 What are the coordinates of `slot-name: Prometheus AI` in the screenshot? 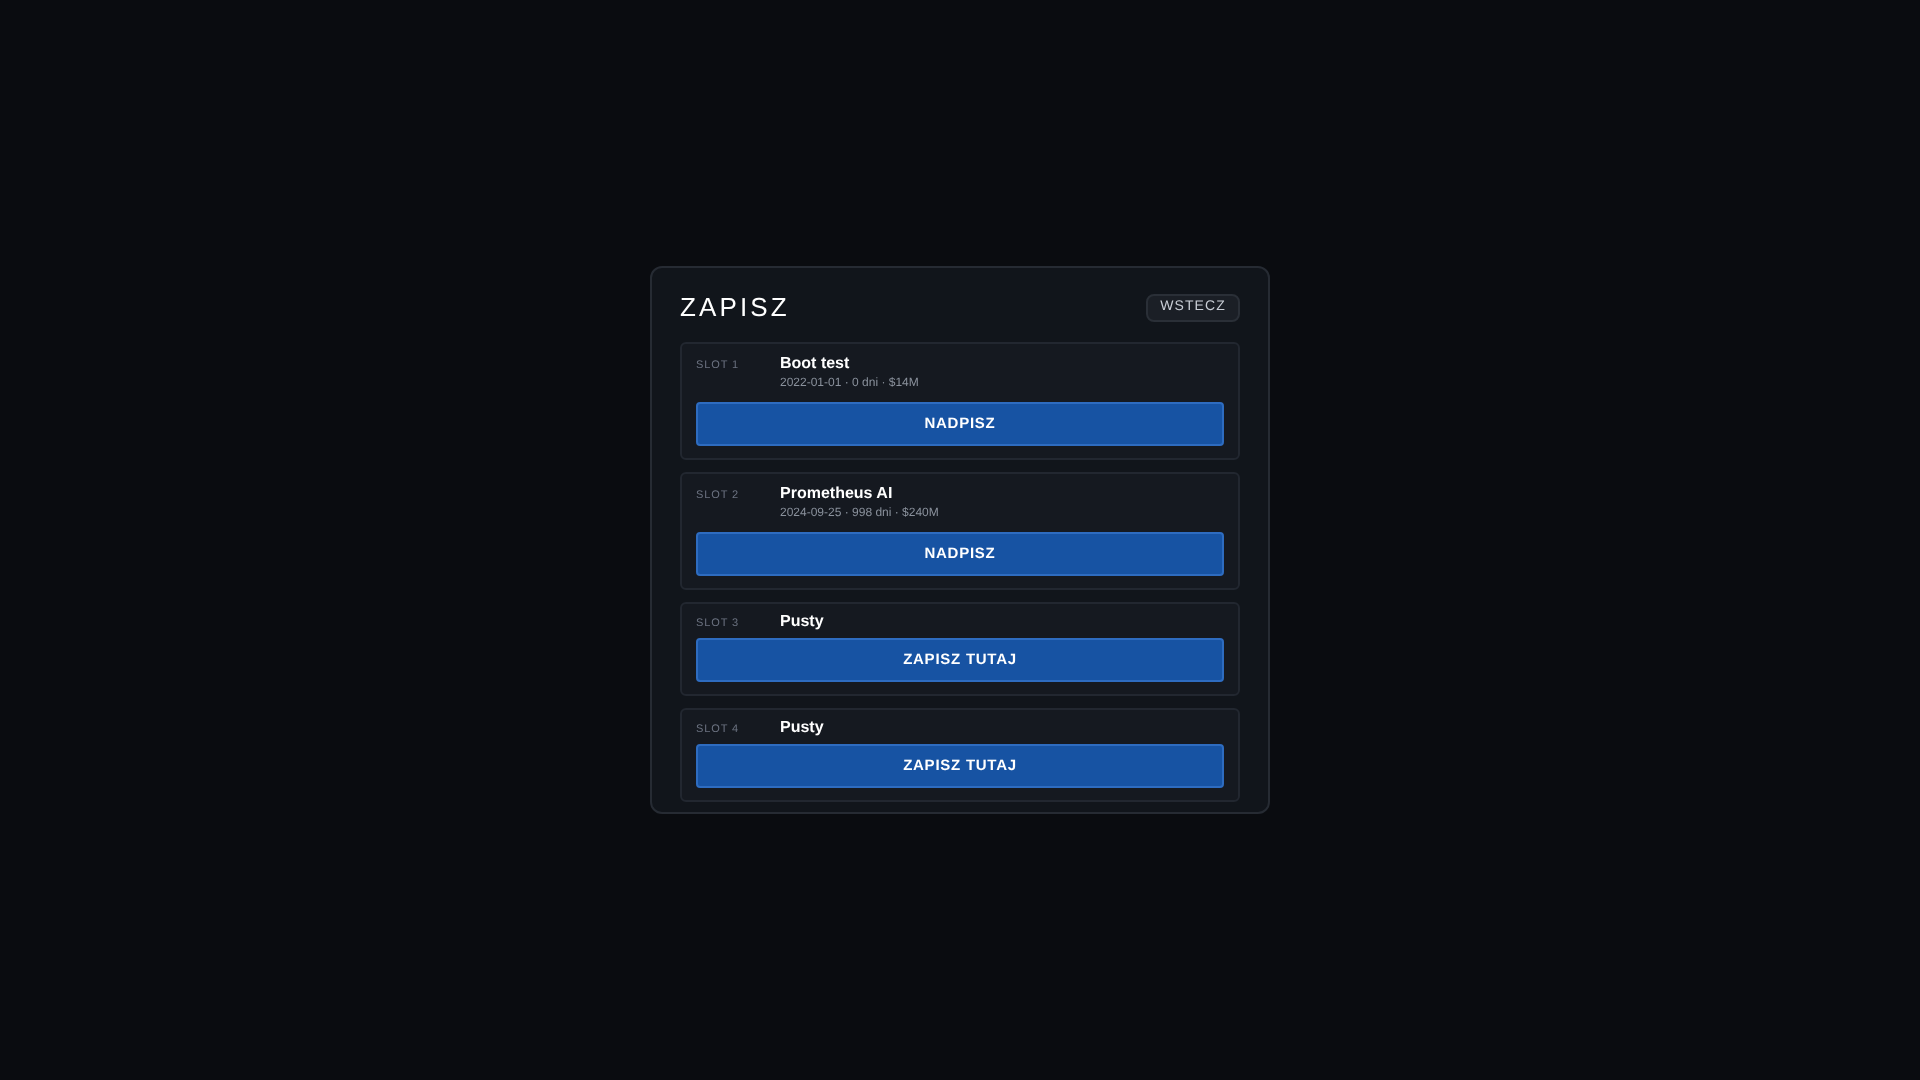 It's located at (837, 494).